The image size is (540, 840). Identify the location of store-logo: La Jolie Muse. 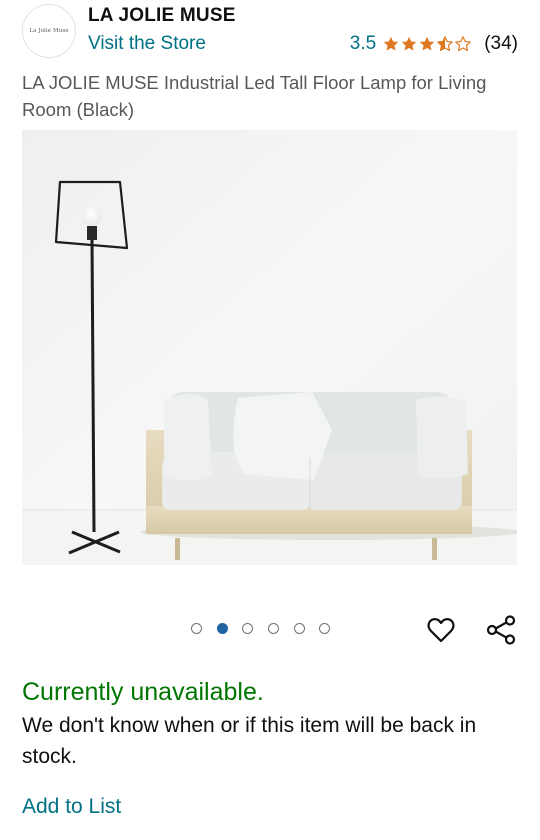
(49, 31).